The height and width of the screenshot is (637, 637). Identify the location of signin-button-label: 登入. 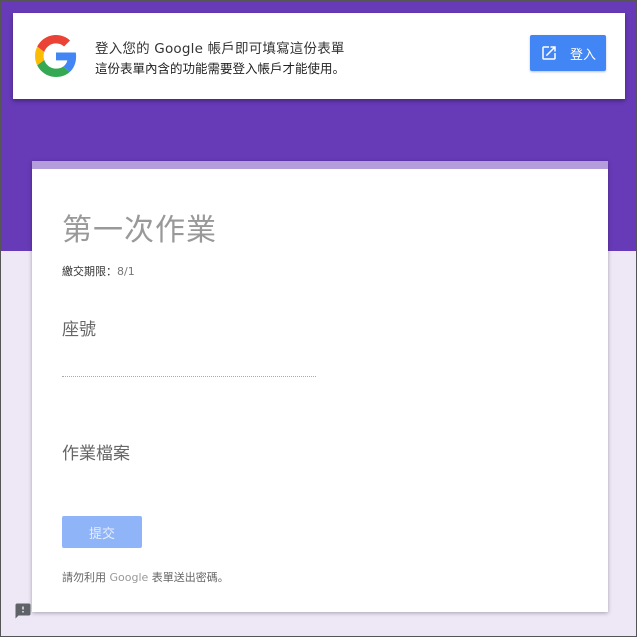
(582, 55).